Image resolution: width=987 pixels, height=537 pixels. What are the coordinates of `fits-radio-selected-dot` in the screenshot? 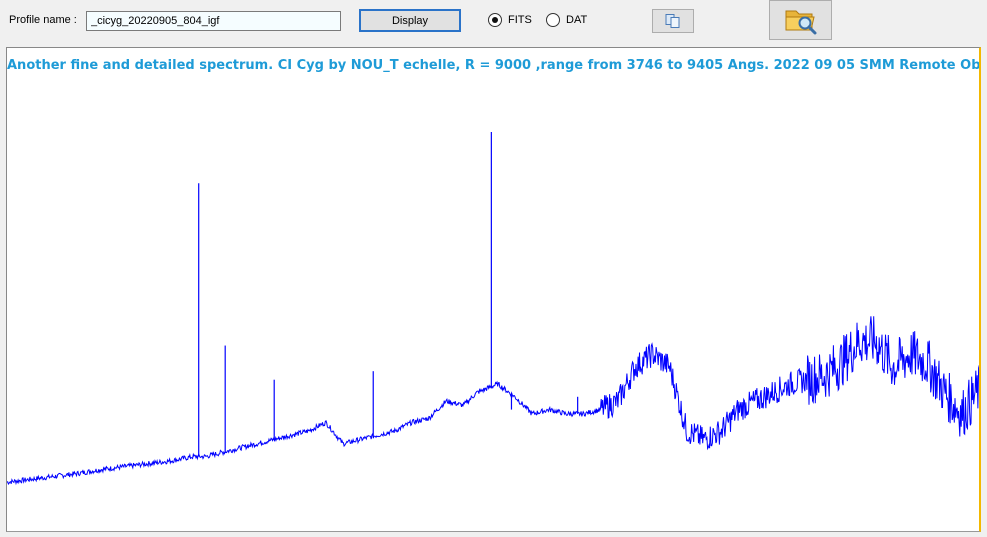 It's located at (495, 20).